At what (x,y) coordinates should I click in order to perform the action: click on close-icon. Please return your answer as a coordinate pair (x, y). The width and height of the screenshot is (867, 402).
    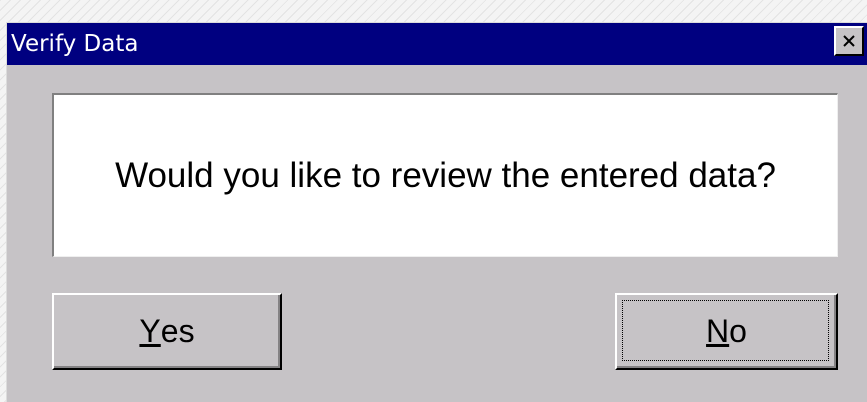
    Looking at the image, I should click on (849, 41).